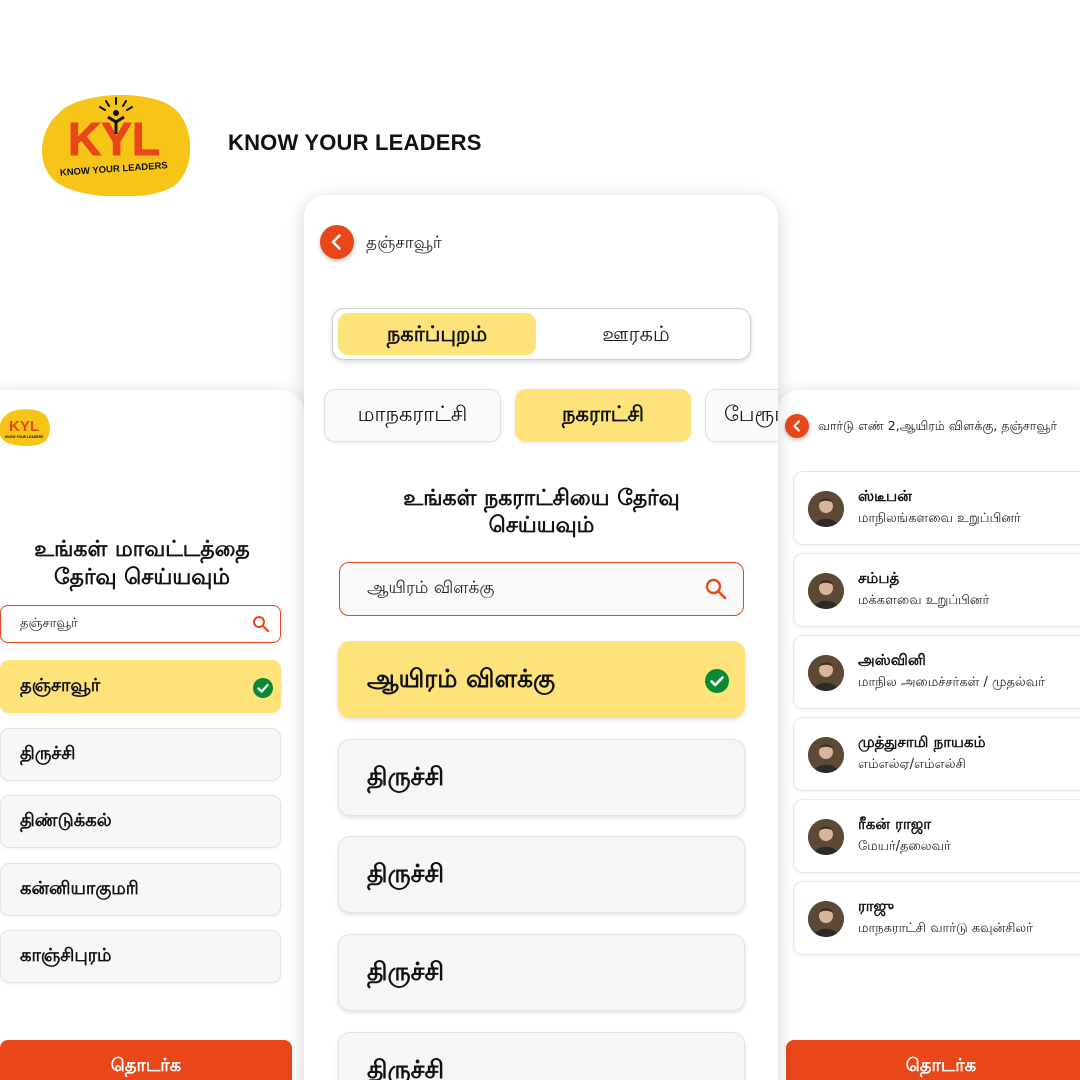  What do you see at coordinates (412, 415) in the screenshot?
I see `chip-corporation: மாநகராட்சி` at bounding box center [412, 415].